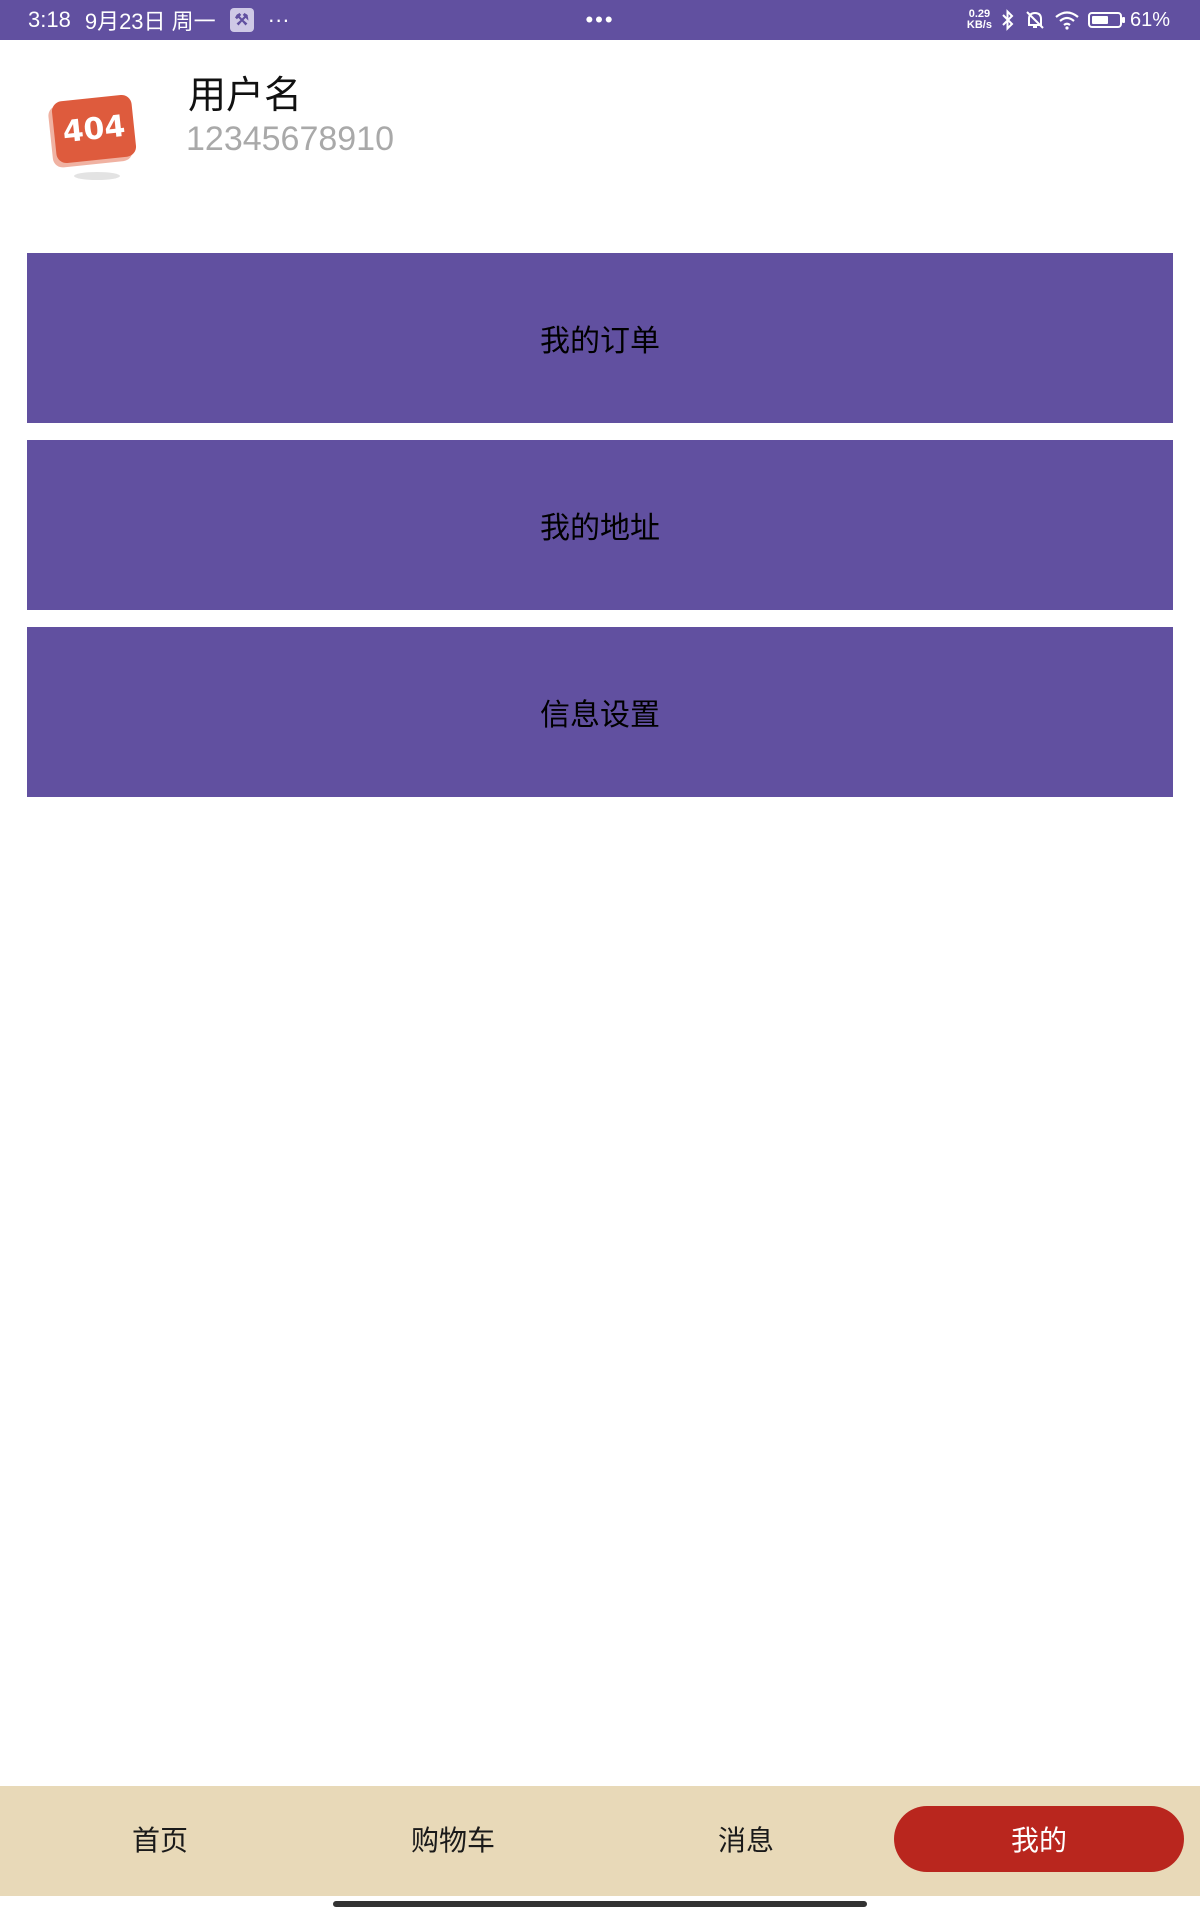  I want to click on status-right: 0.29 KB/s 61%, so click(1068, 20).